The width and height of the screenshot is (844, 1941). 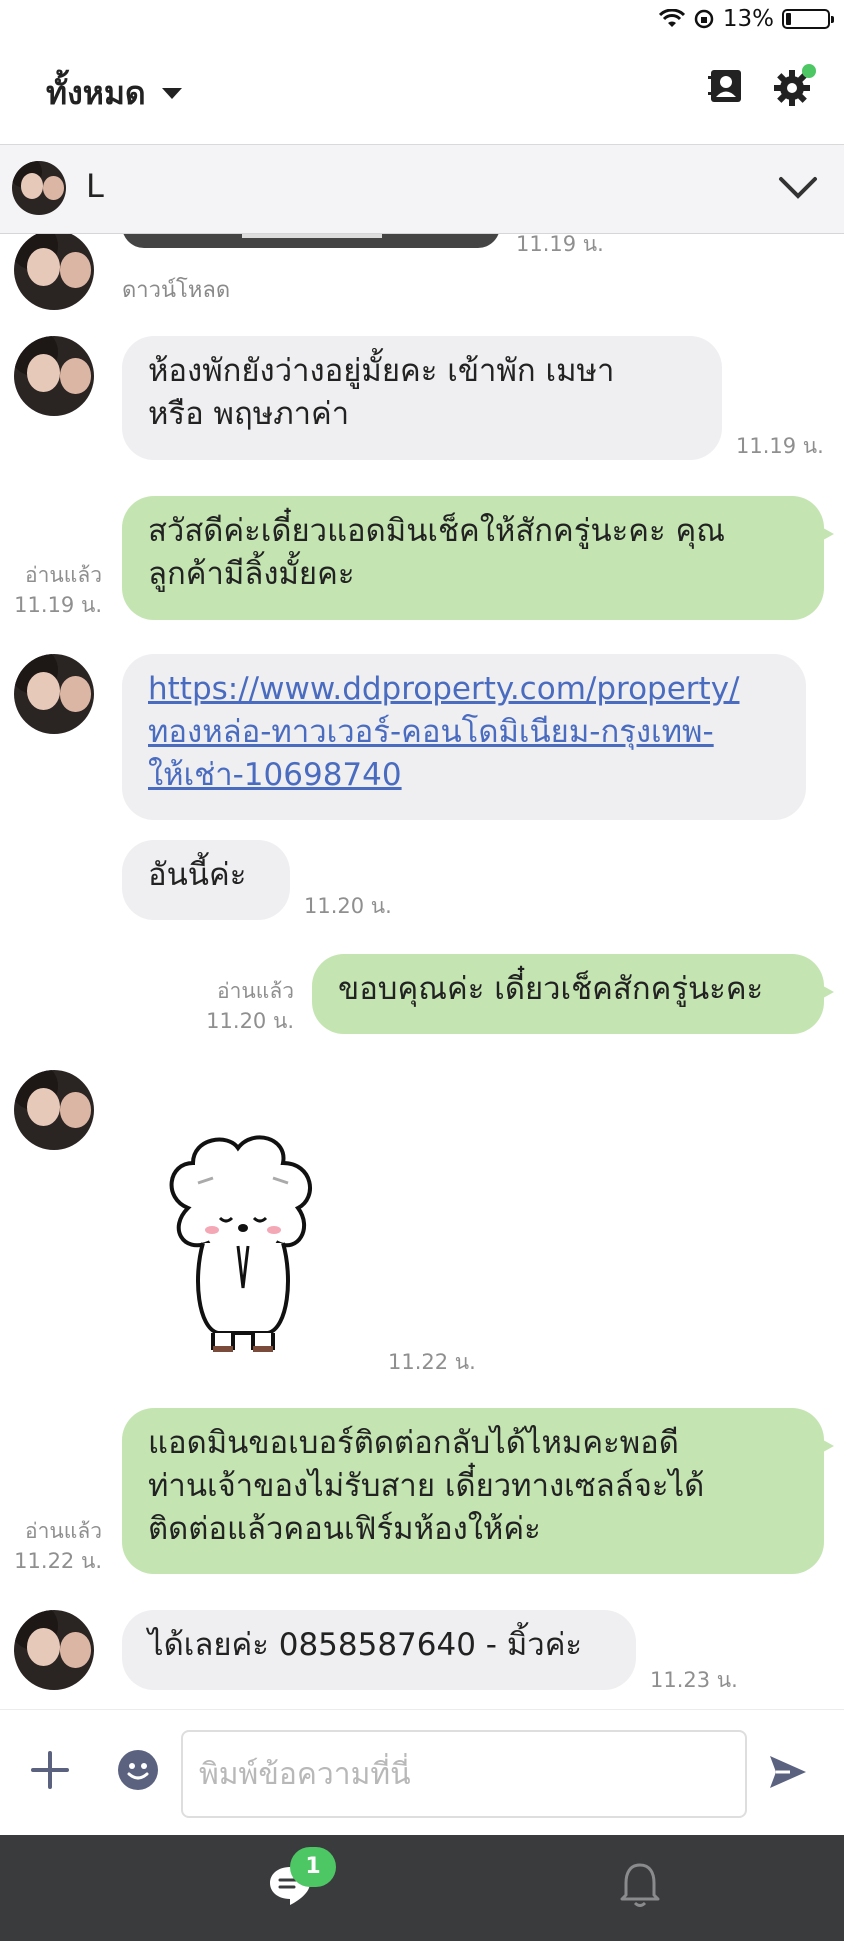 What do you see at coordinates (795, 87) in the screenshot?
I see `settings-button` at bounding box center [795, 87].